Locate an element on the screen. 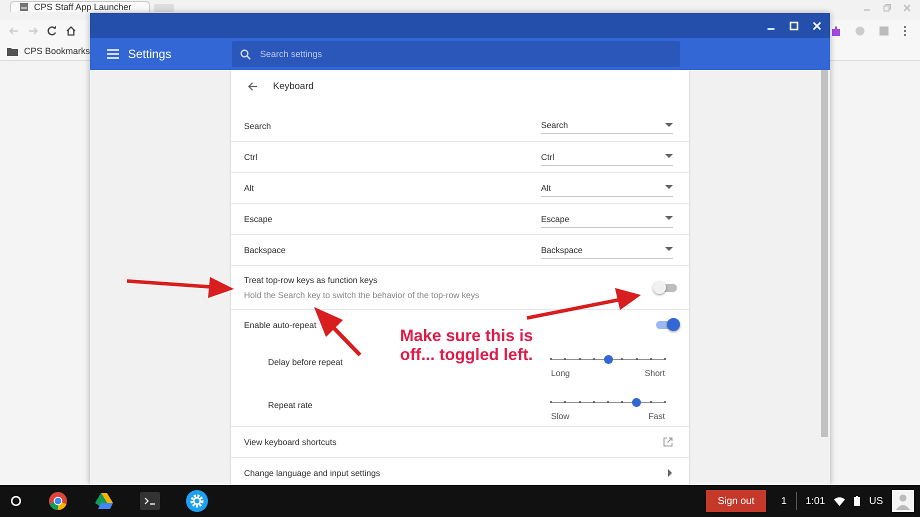  keyboard-layout: US is located at coordinates (876, 501).